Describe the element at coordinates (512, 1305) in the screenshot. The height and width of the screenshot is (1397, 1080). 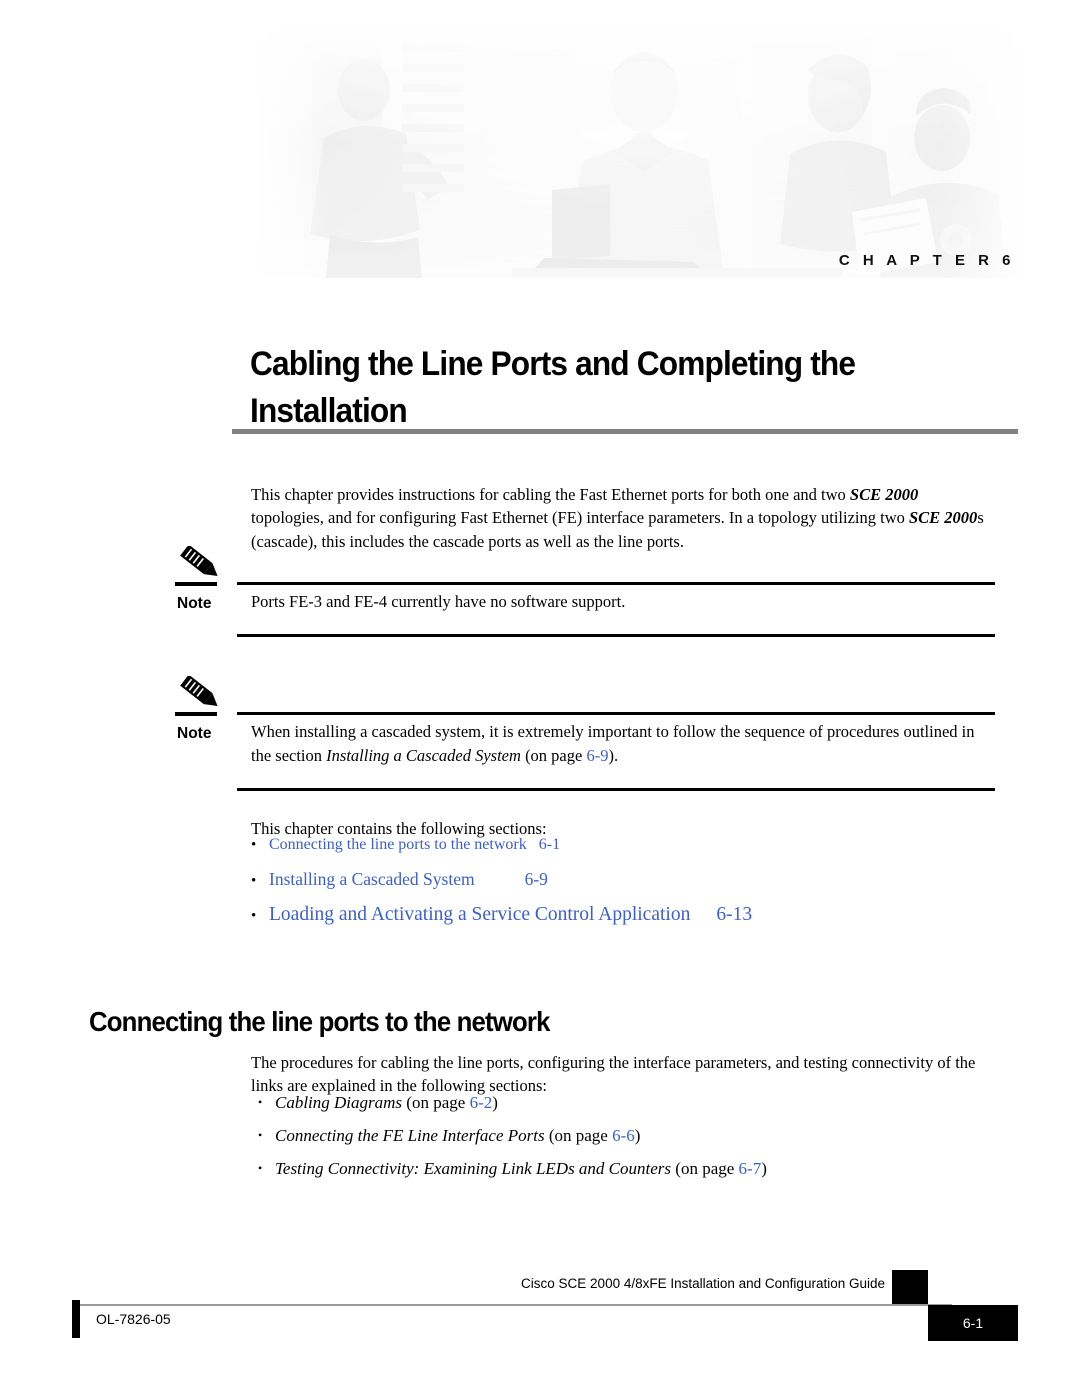
I see `footer-divider` at that location.